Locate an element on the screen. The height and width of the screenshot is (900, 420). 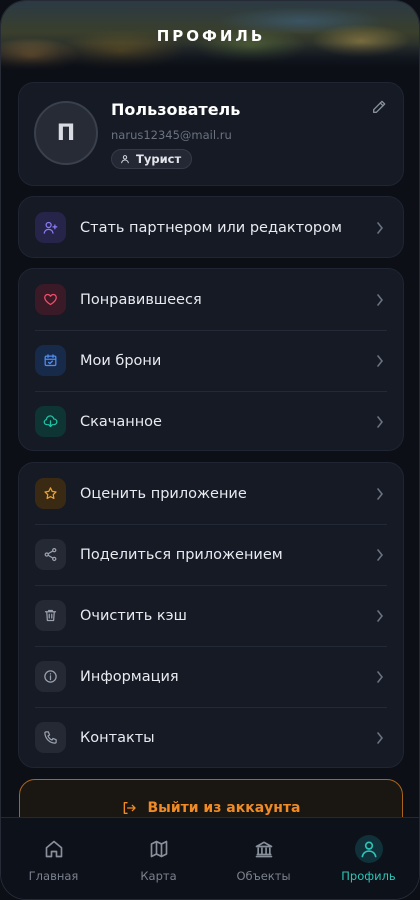
share-icon is located at coordinates (50, 554).